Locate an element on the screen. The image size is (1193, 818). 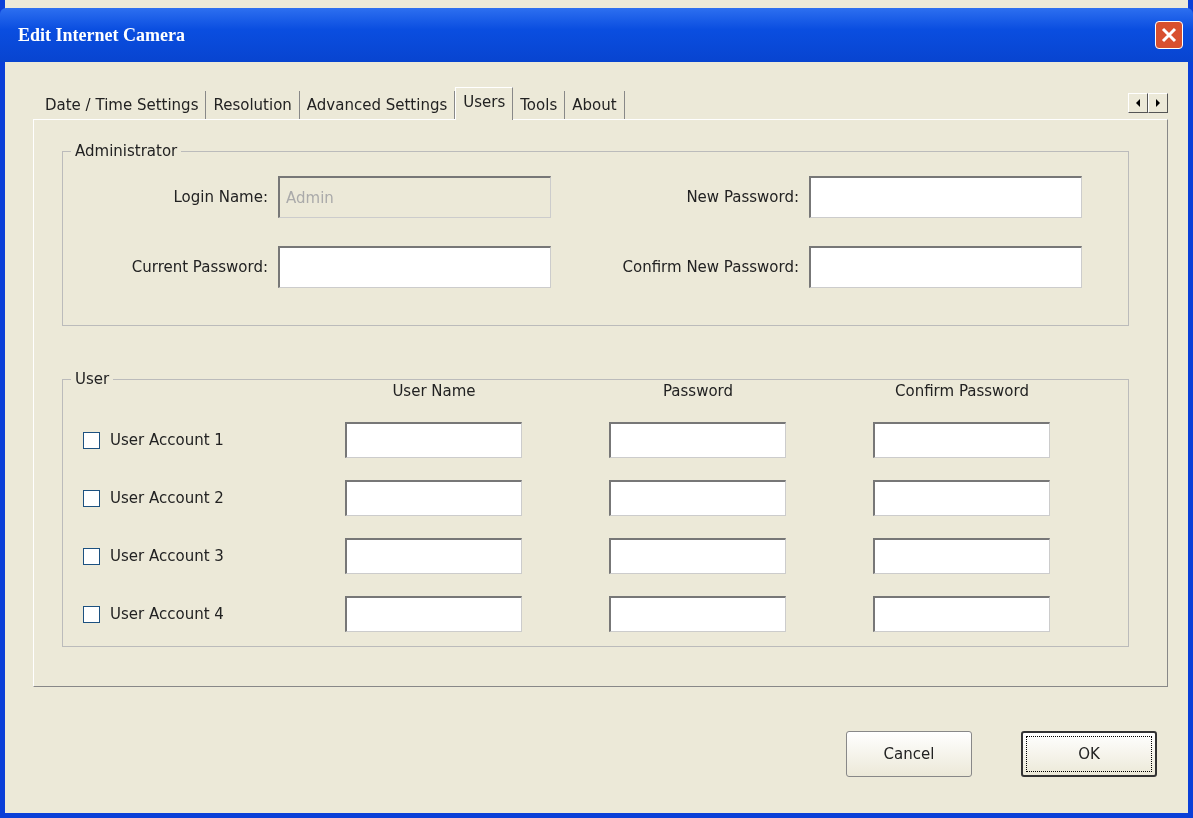
tab: Resolution is located at coordinates (253, 105).